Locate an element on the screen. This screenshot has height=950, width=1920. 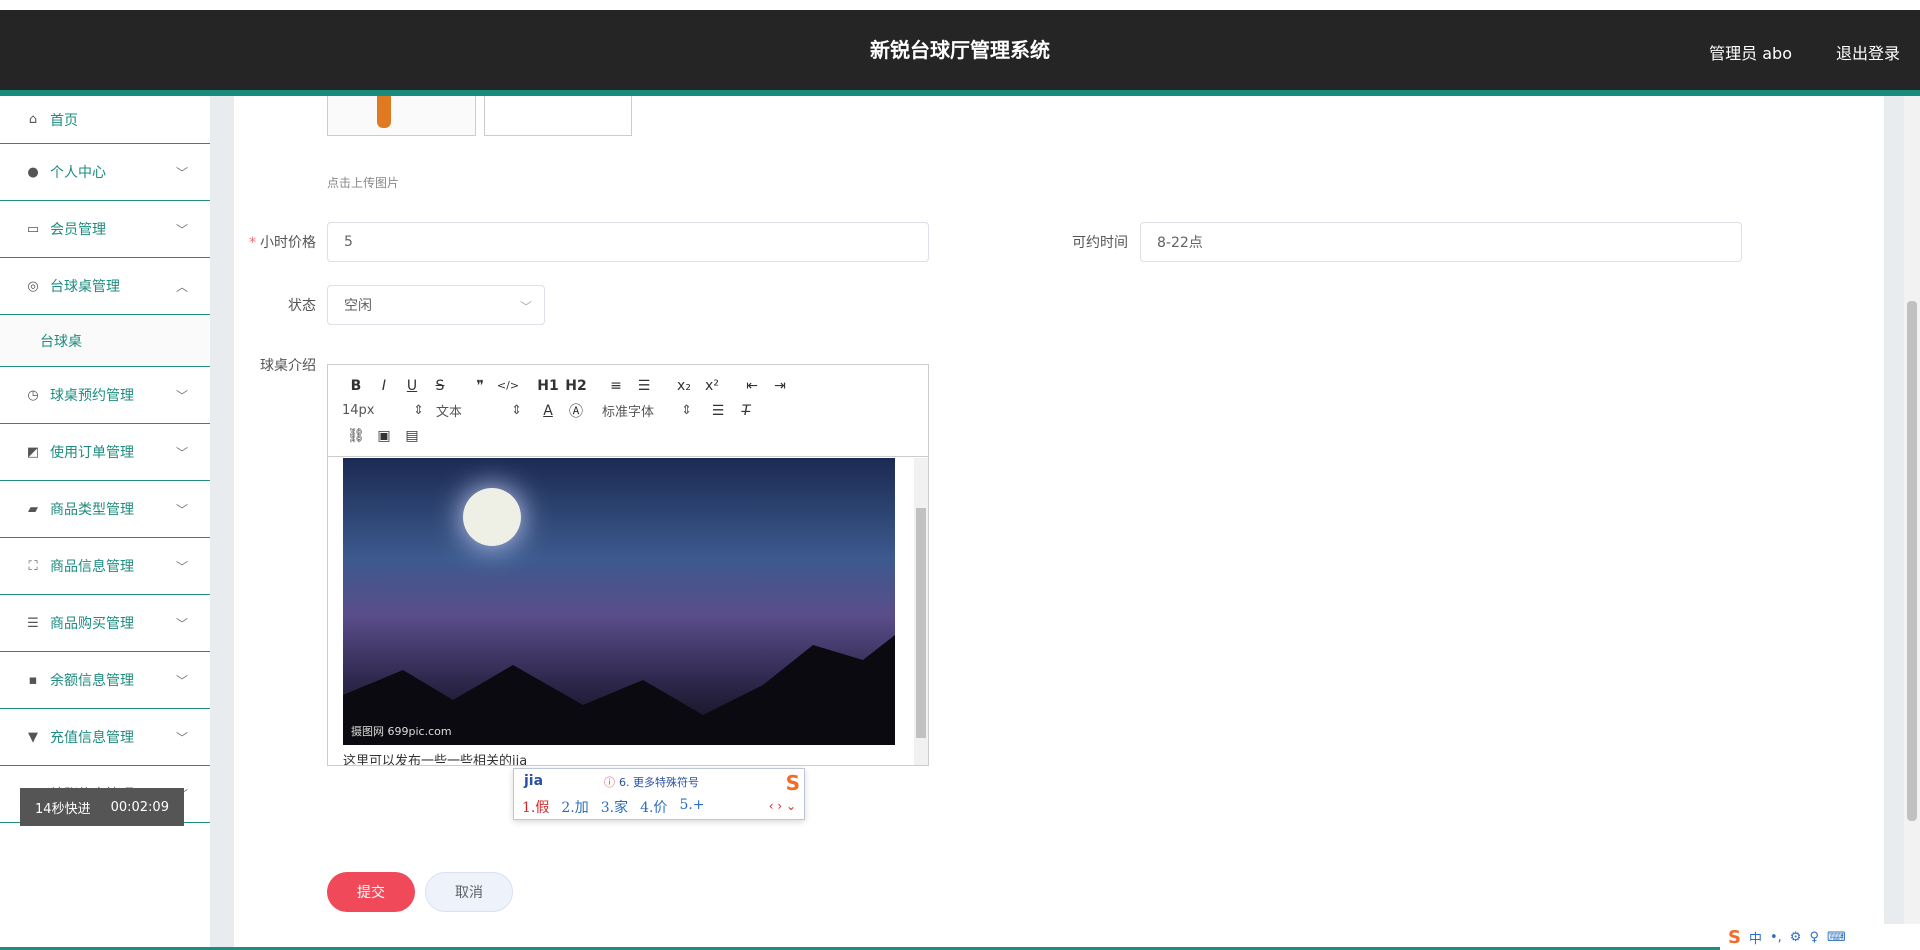
sidebar-item-tables: ◎ 台球桌管理 ︿ is located at coordinates (105, 286).